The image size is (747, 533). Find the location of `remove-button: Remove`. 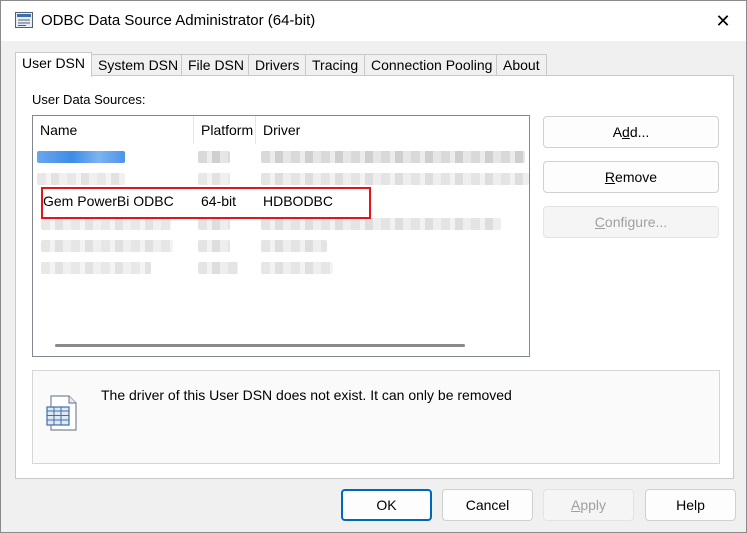

remove-button: Remove is located at coordinates (631, 177).